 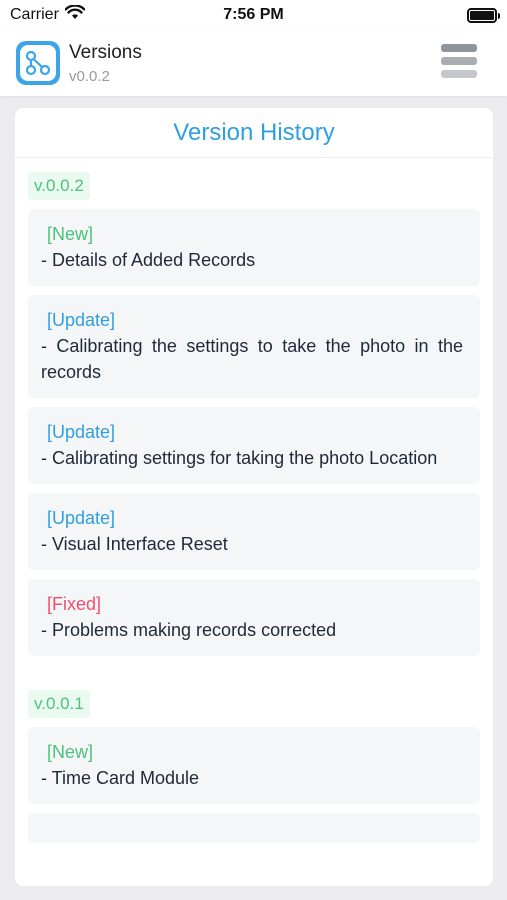 What do you see at coordinates (189, 630) in the screenshot?
I see `changelog-text: - Problems making records corrected` at bounding box center [189, 630].